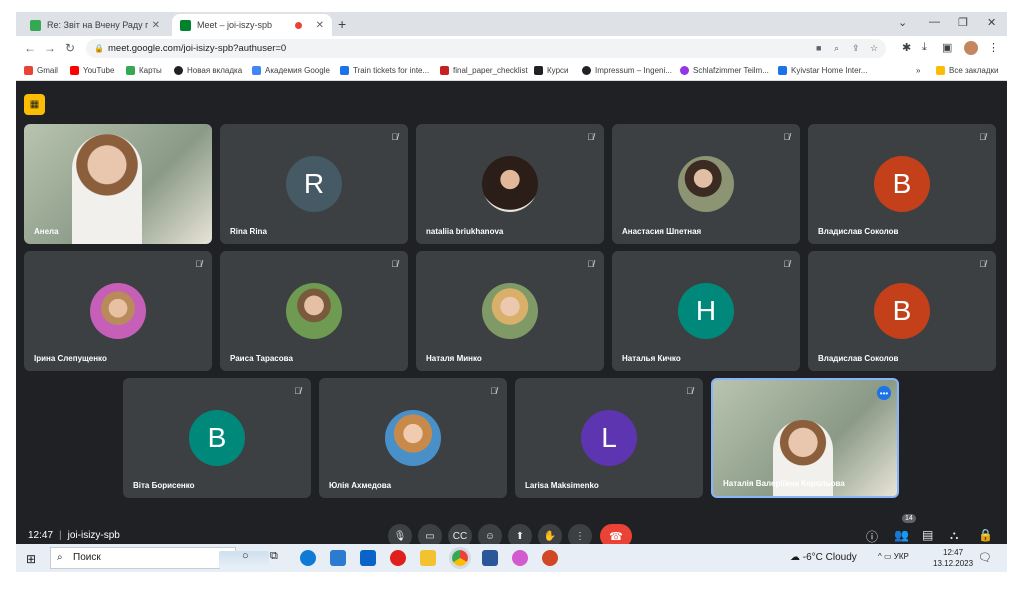 The width and height of the screenshot is (1024, 590). What do you see at coordinates (70, 48) in the screenshot?
I see `reload-icon: ↻` at bounding box center [70, 48].